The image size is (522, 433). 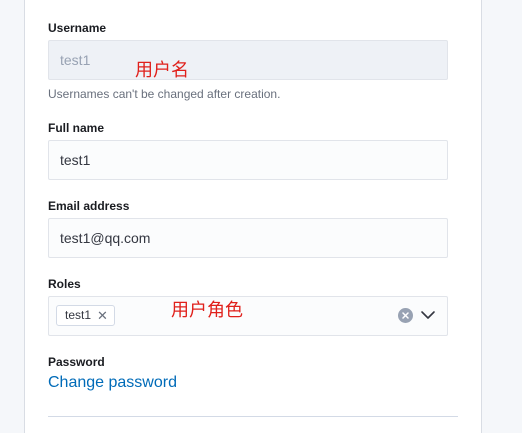 I want to click on full-name-input: test1, so click(x=248, y=160).